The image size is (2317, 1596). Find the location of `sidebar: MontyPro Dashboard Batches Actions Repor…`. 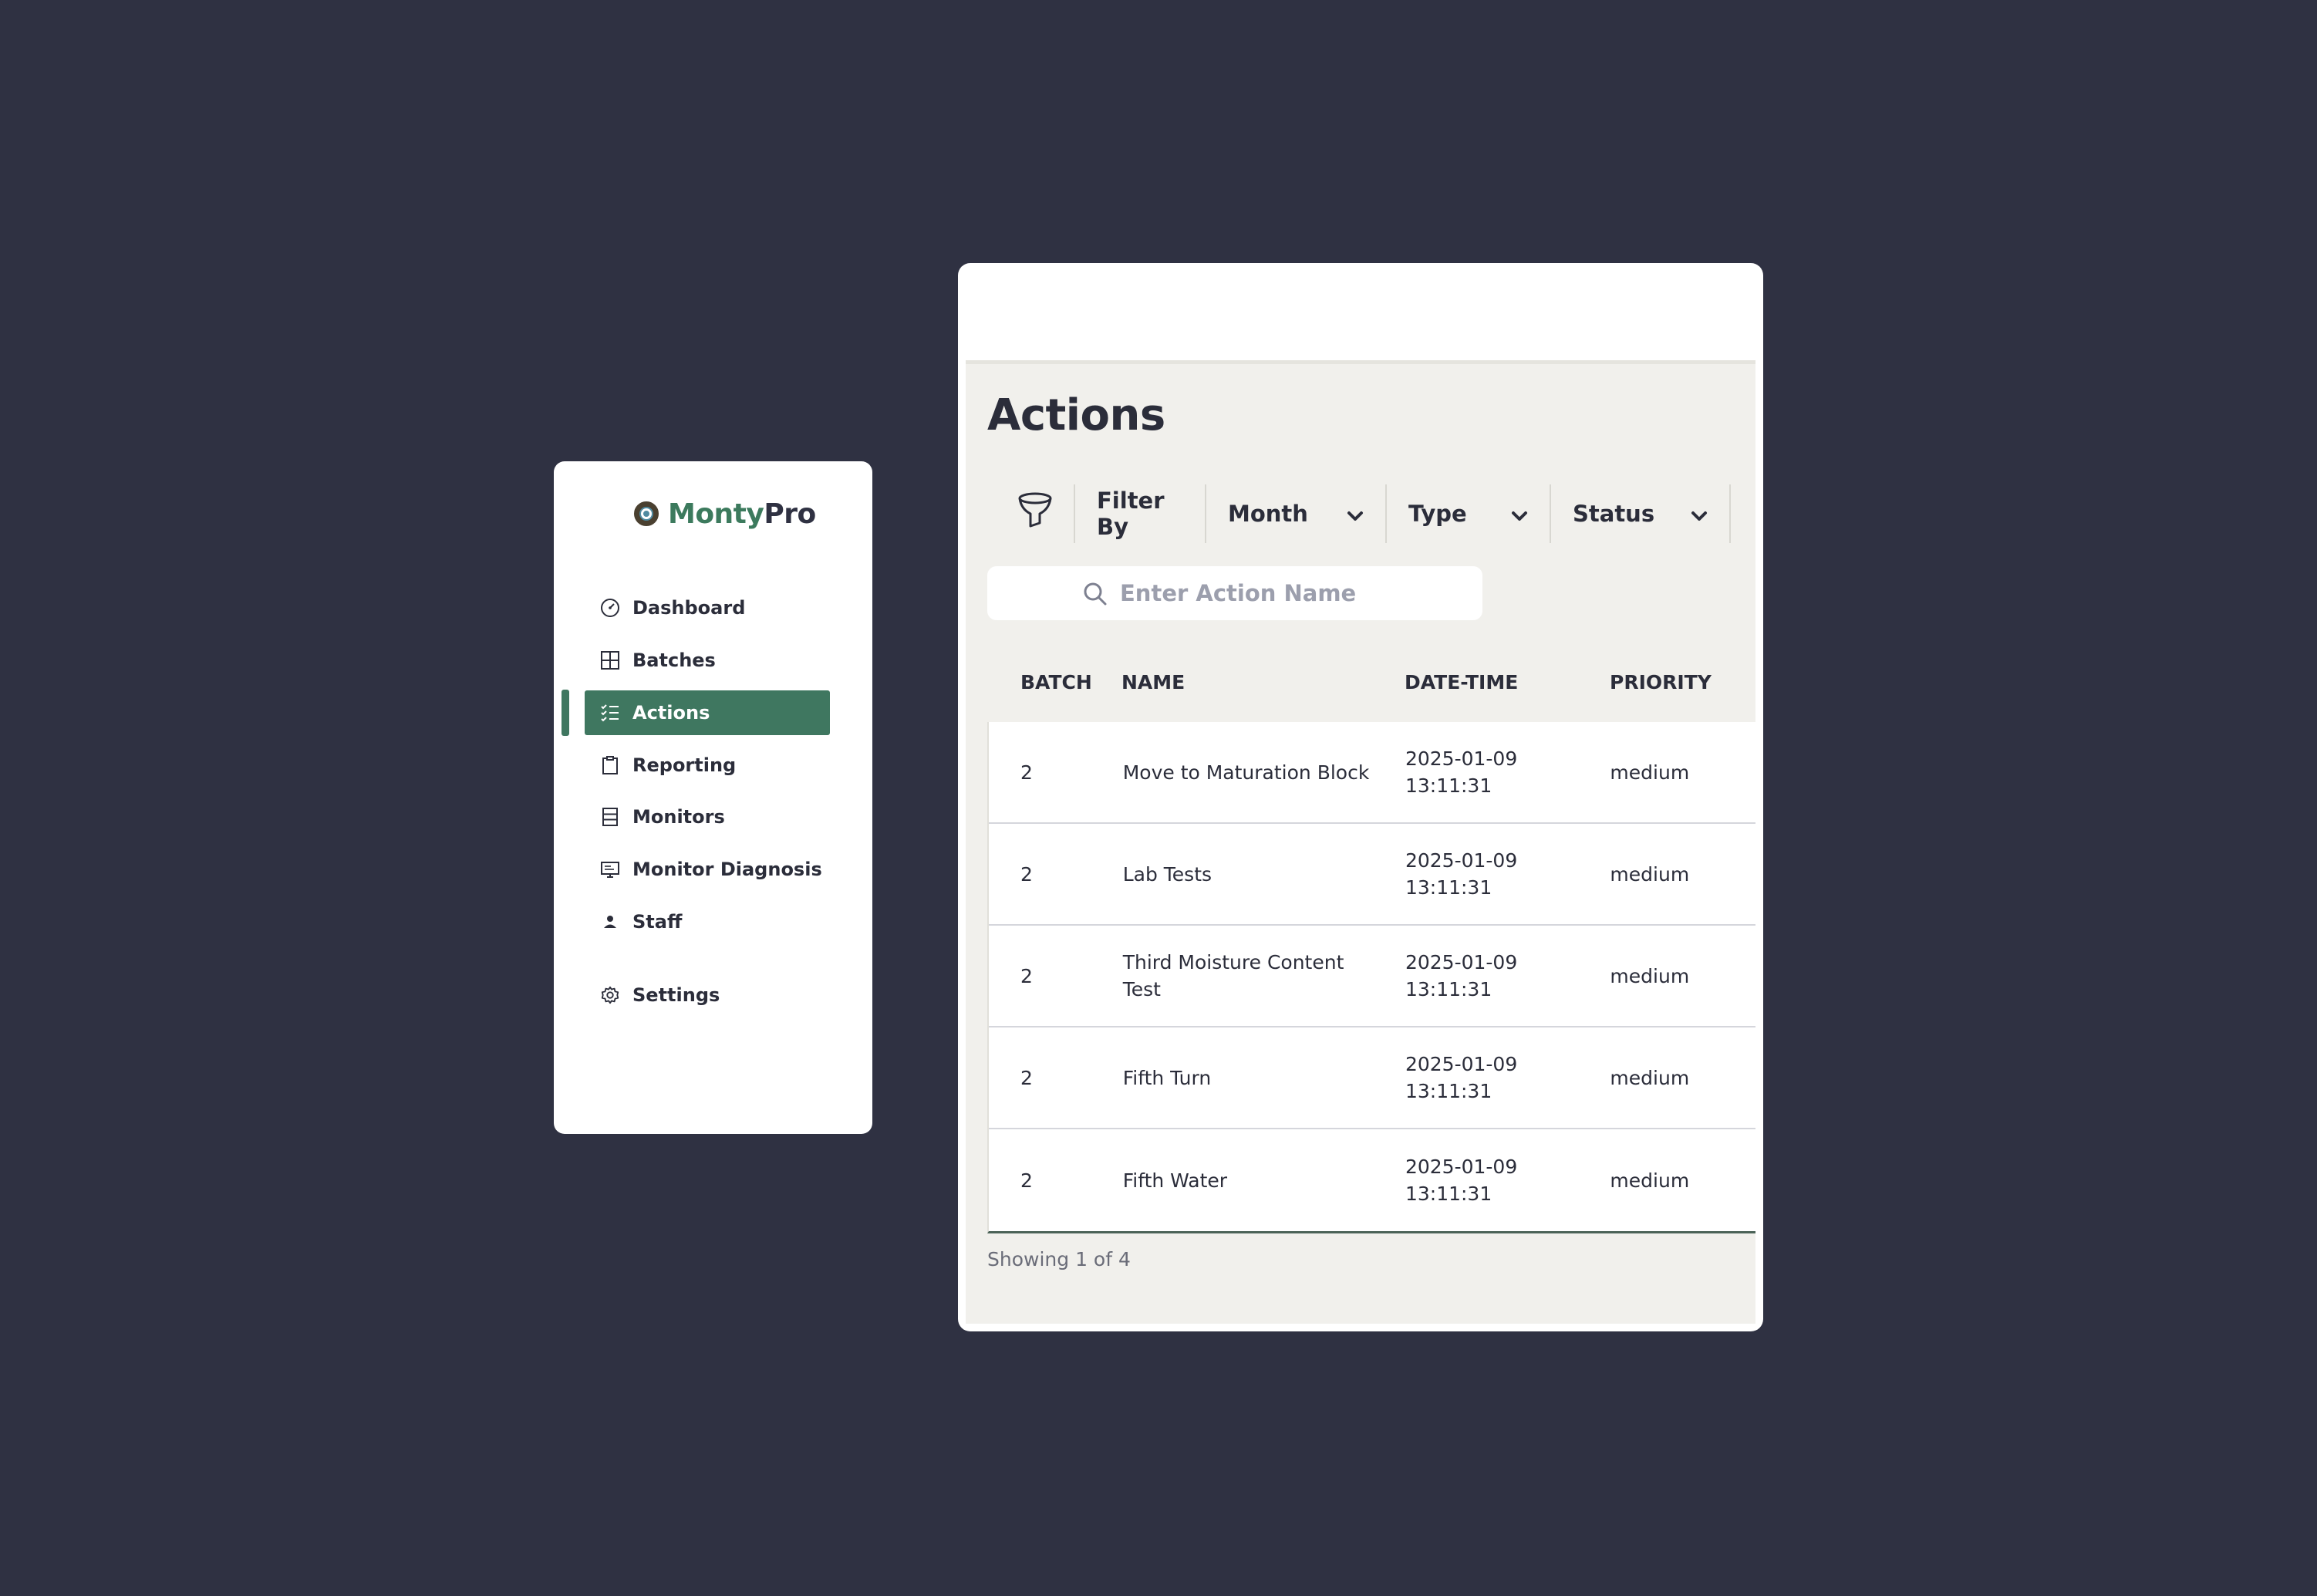

sidebar: MontyPro Dashboard Batches Actions Repor… is located at coordinates (713, 797).